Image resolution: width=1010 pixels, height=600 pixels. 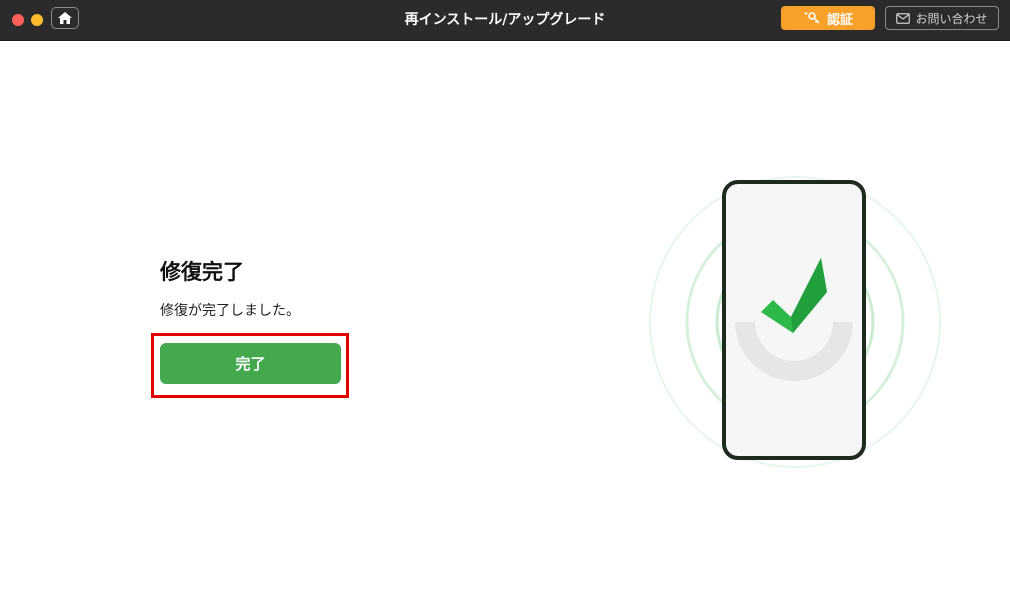 What do you see at coordinates (795, 322) in the screenshot?
I see `phone-checkmark-illustration` at bounding box center [795, 322].